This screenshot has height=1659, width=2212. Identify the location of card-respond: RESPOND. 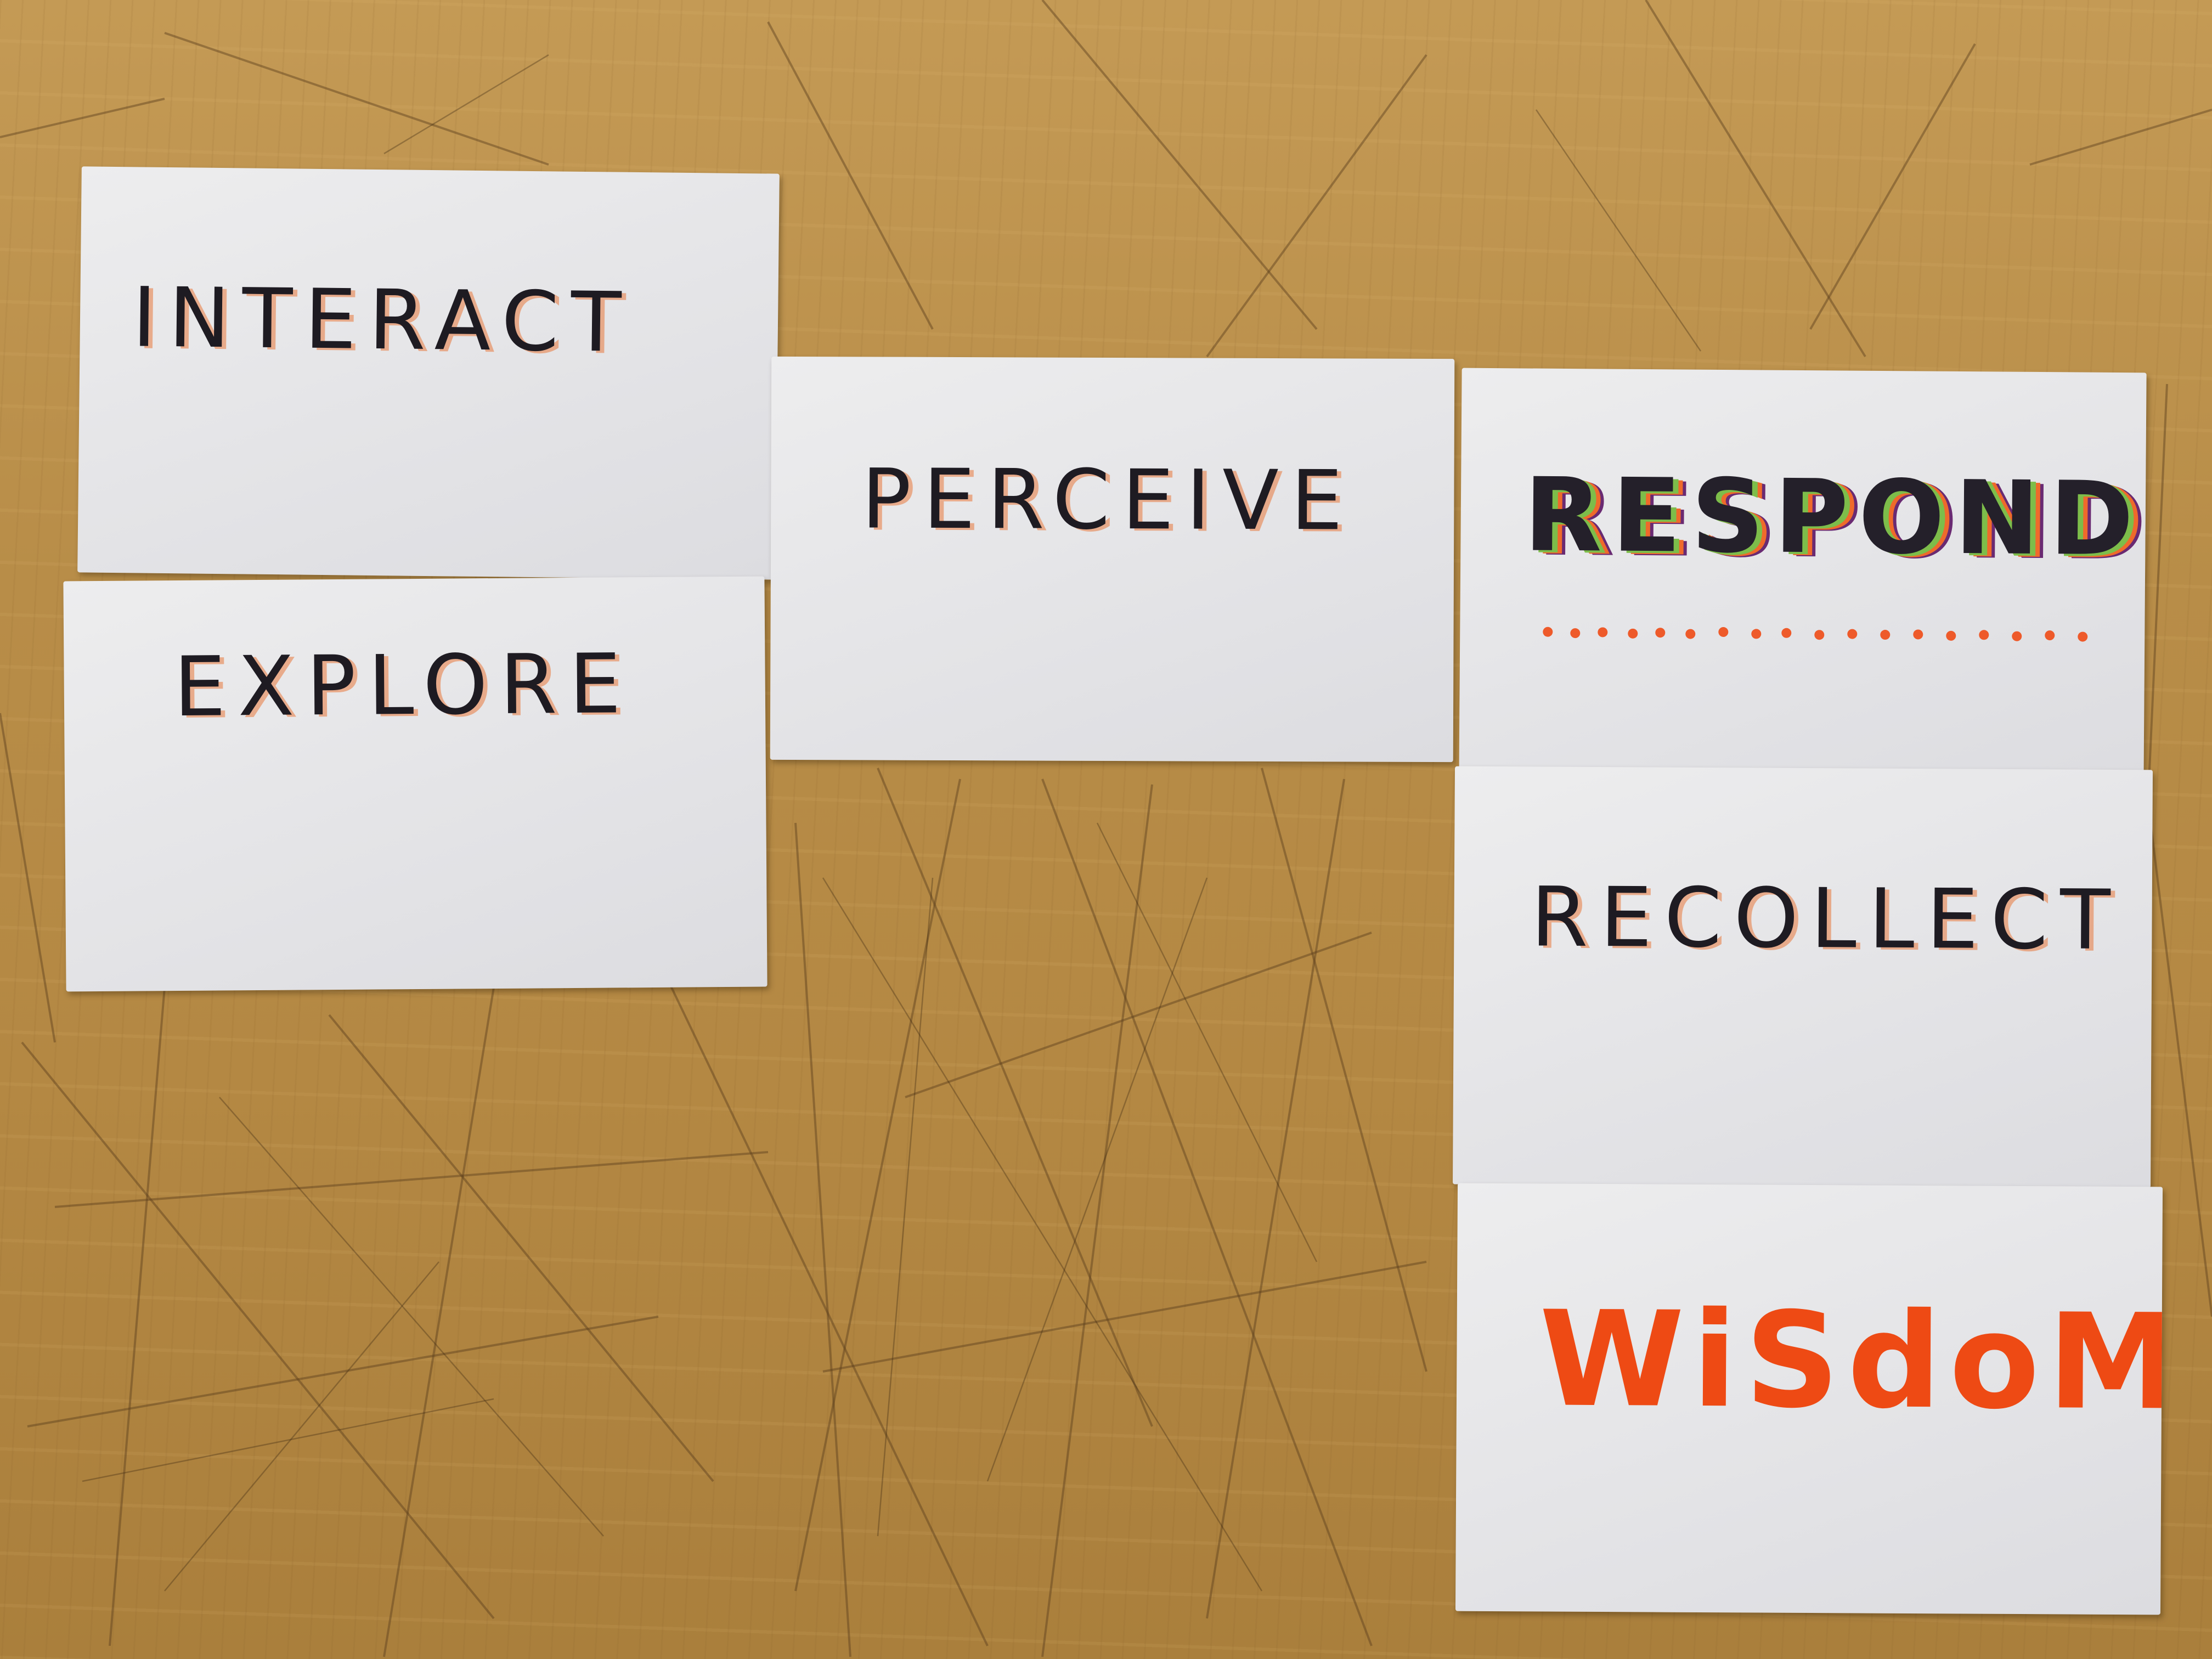
(1803, 577).